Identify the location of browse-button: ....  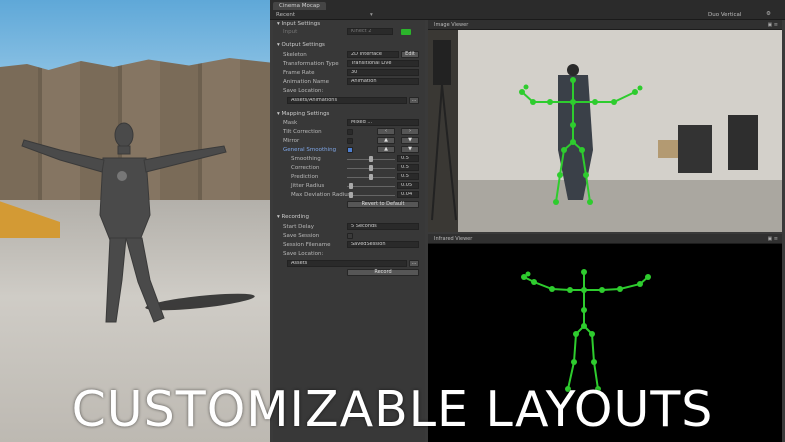
(414, 100).